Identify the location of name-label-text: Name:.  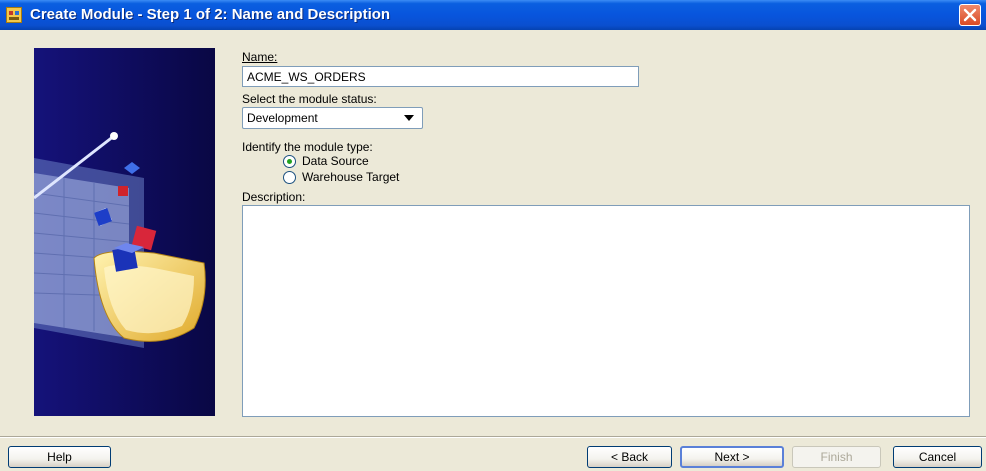
(260, 57).